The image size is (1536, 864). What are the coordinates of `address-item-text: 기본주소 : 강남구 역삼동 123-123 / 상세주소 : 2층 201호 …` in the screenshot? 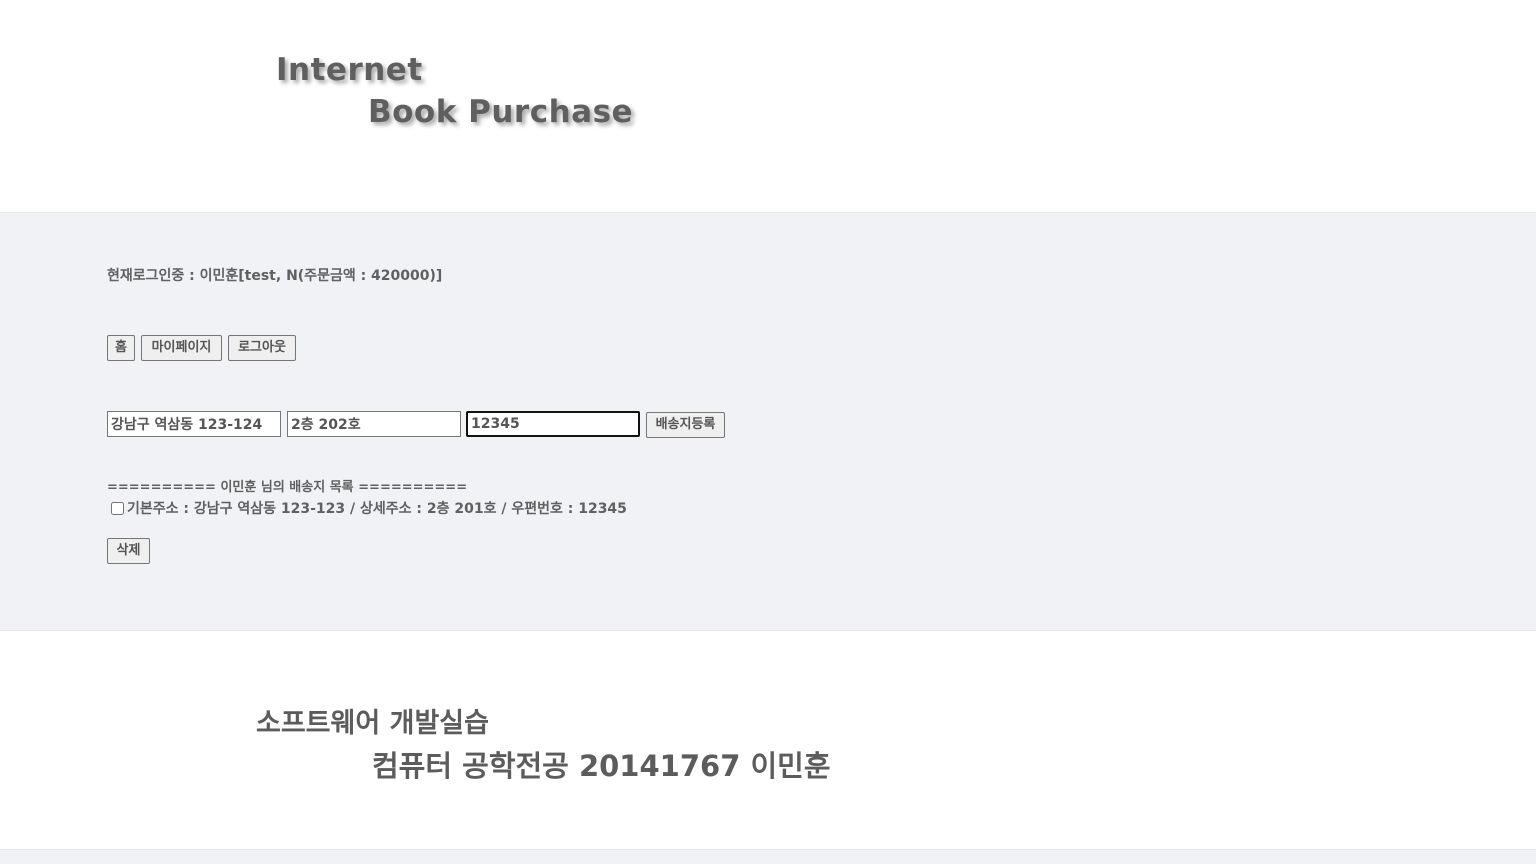 It's located at (377, 509).